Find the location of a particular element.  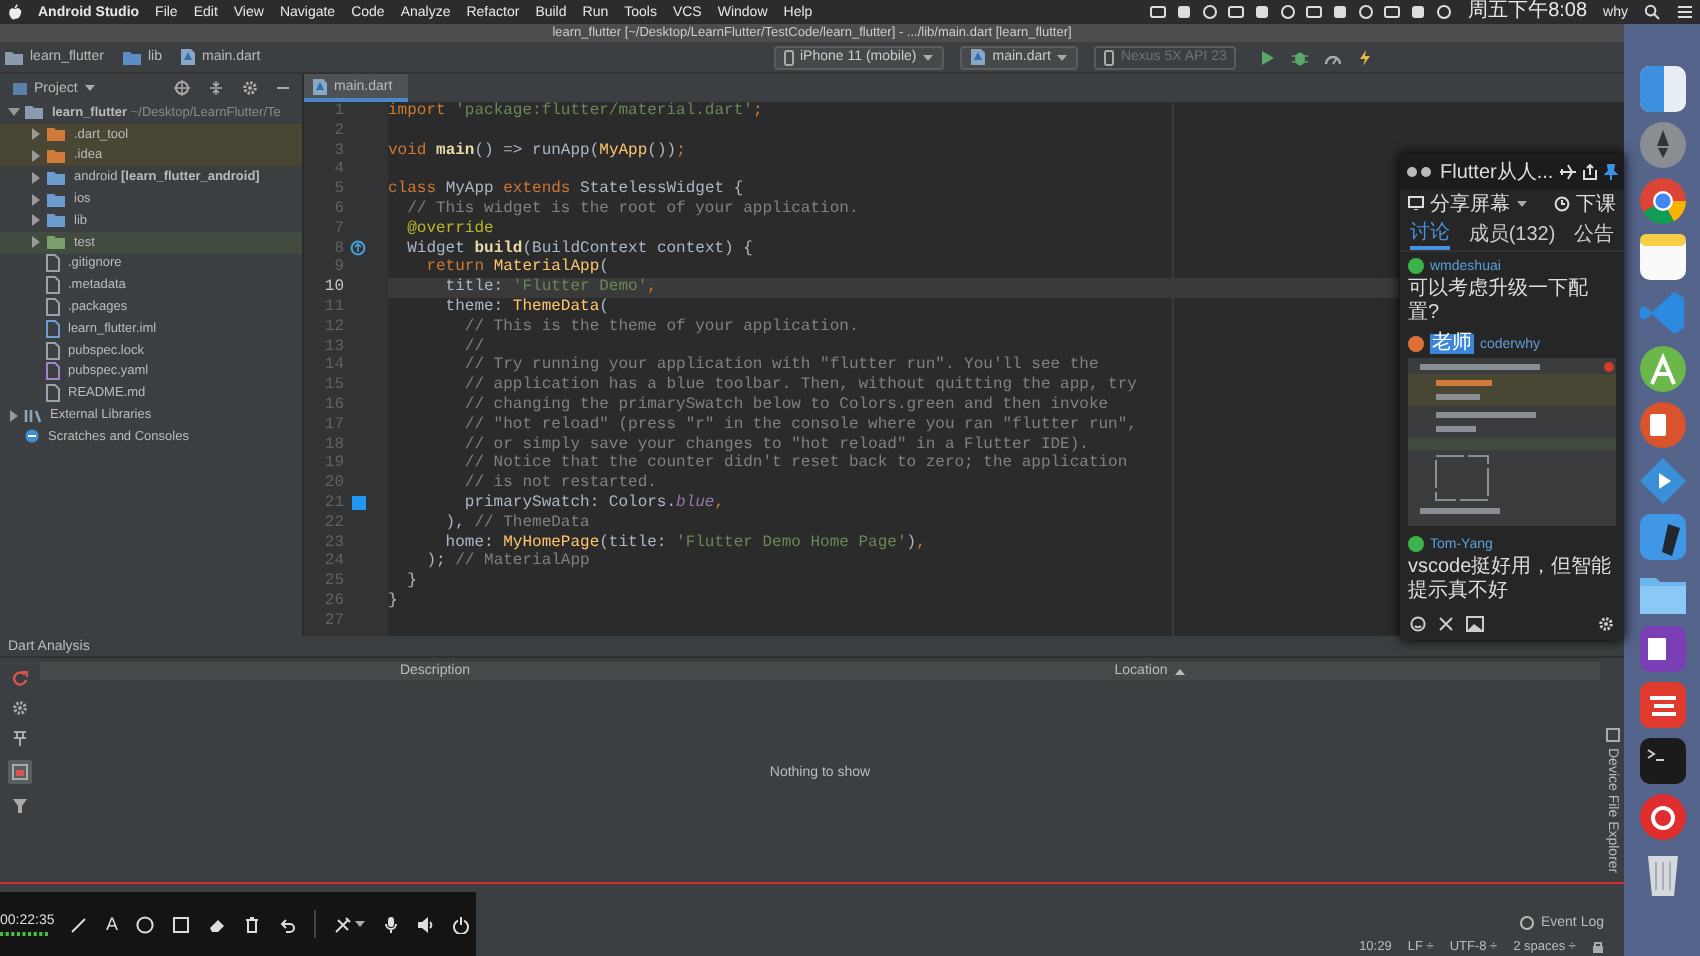

pen-icon is located at coordinates (79, 924).